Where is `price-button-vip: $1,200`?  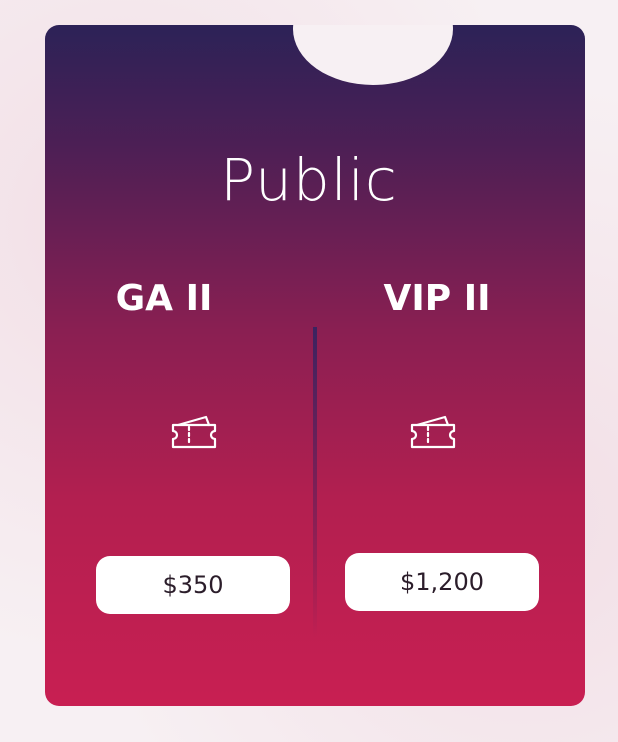 price-button-vip: $1,200 is located at coordinates (442, 582).